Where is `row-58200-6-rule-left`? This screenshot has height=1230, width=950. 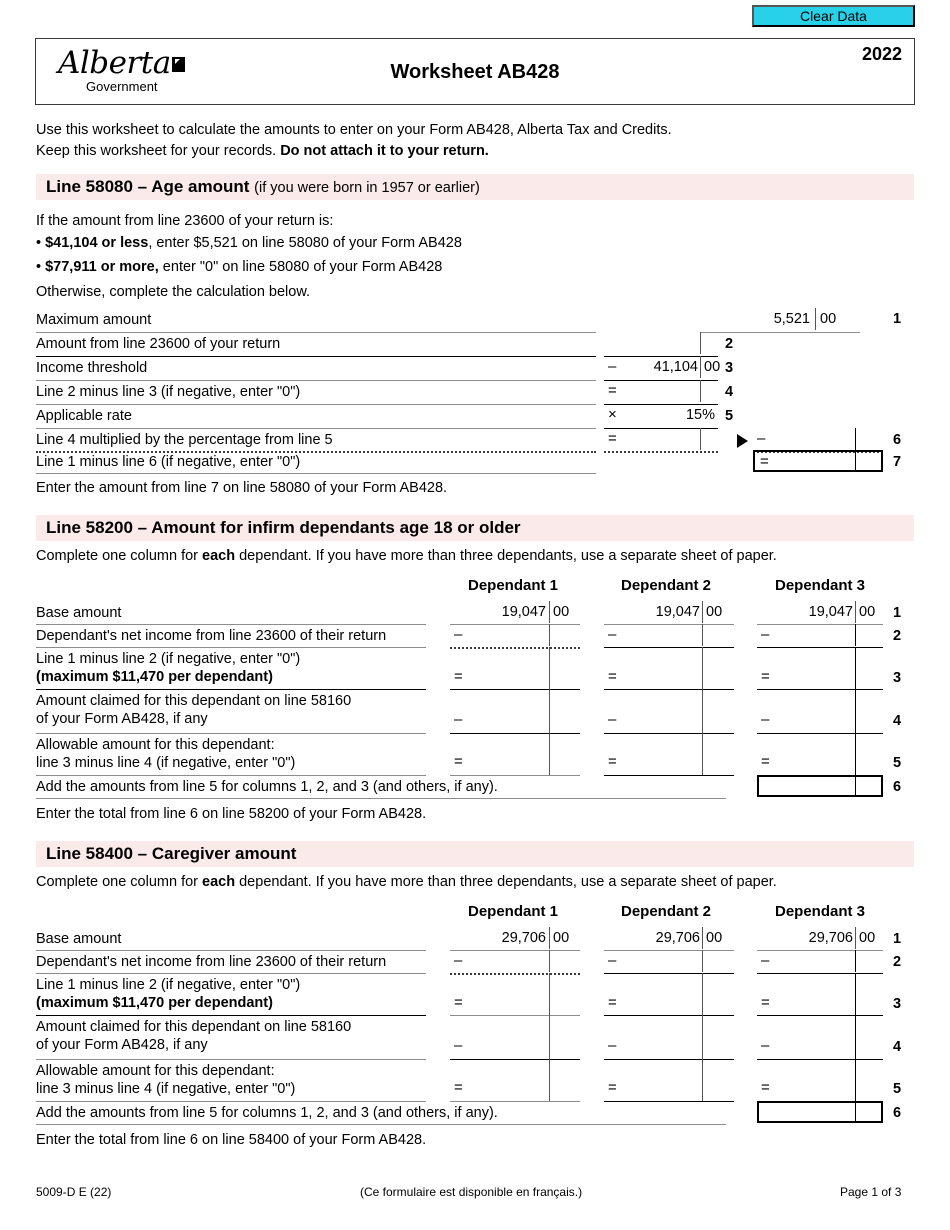 row-58200-6-rule-left is located at coordinates (381, 798).